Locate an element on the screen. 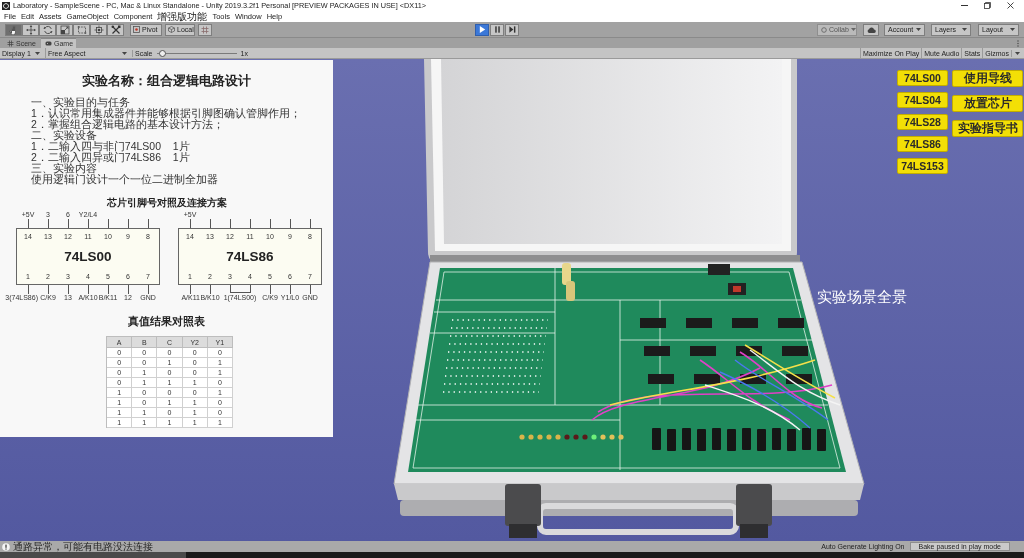  step-button is located at coordinates (512, 29).